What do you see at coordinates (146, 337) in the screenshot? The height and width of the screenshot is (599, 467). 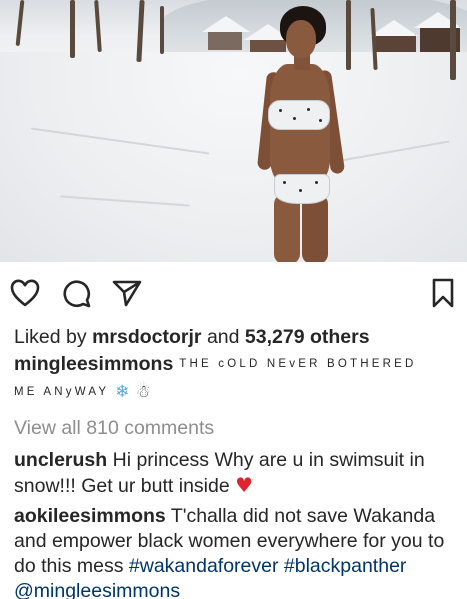 I see `liked-by-user-link: mrsdoctorjr` at bounding box center [146, 337].